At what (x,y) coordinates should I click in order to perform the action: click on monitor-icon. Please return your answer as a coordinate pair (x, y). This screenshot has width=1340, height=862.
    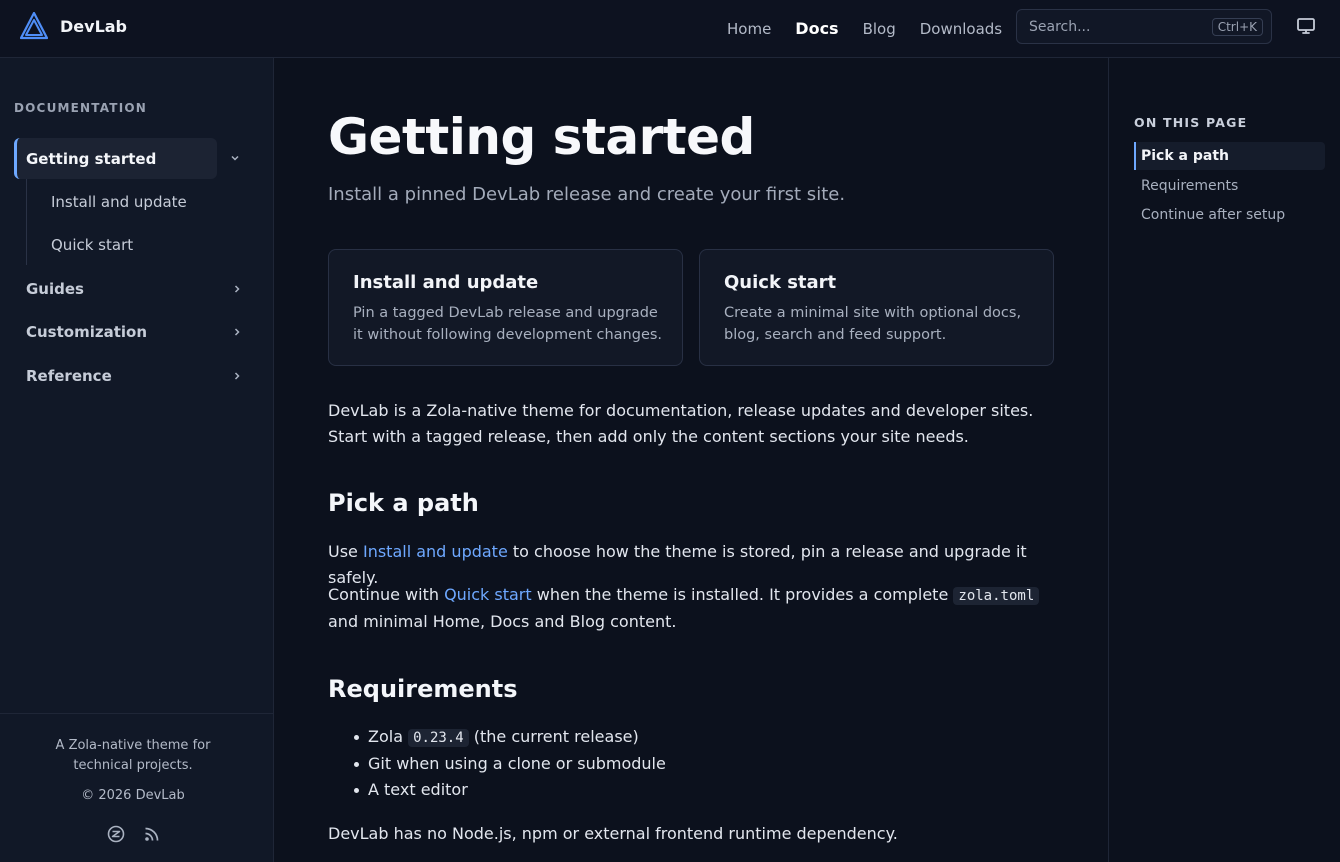
    Looking at the image, I should click on (1306, 26).